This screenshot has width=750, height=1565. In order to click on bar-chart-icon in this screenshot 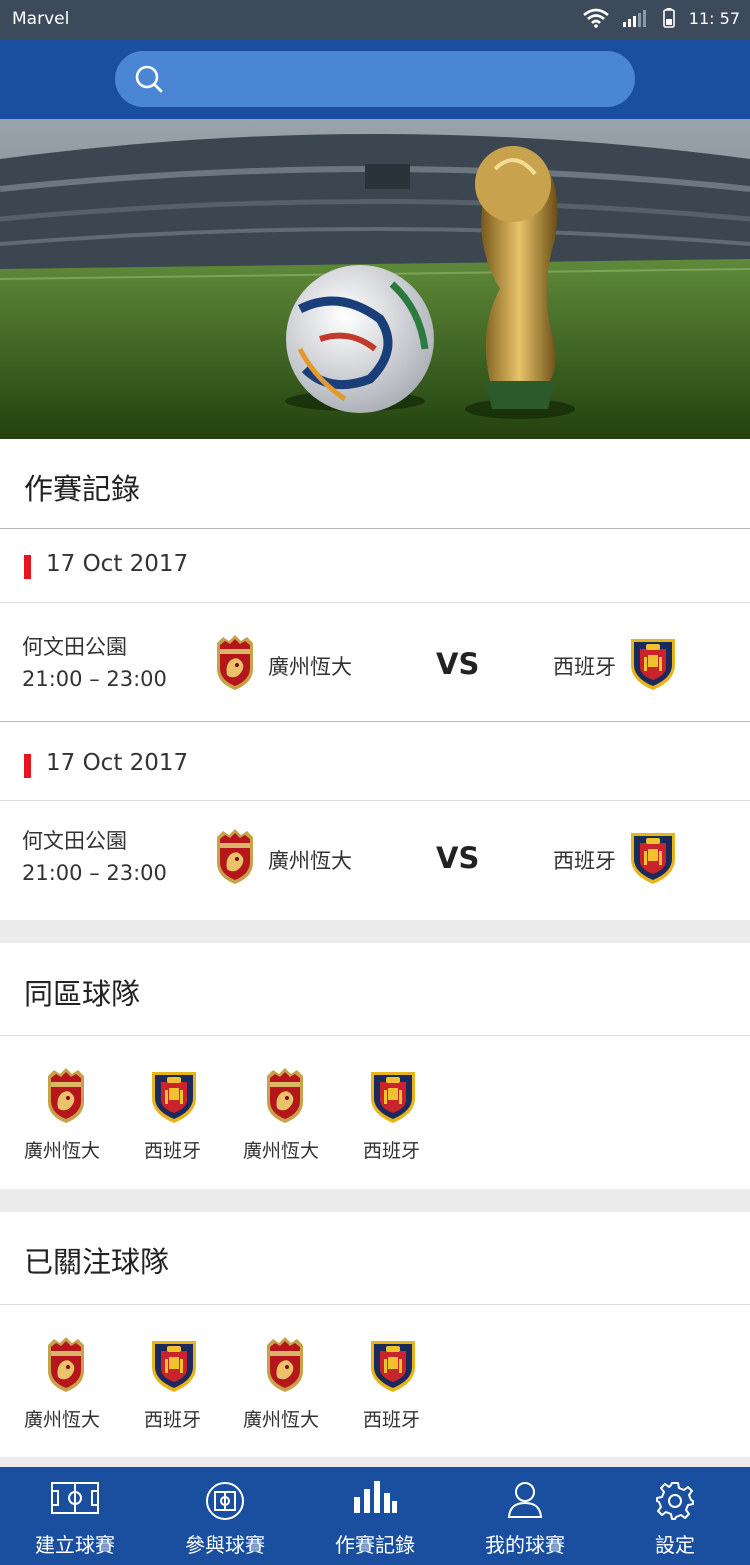, I will do `click(375, 1497)`.